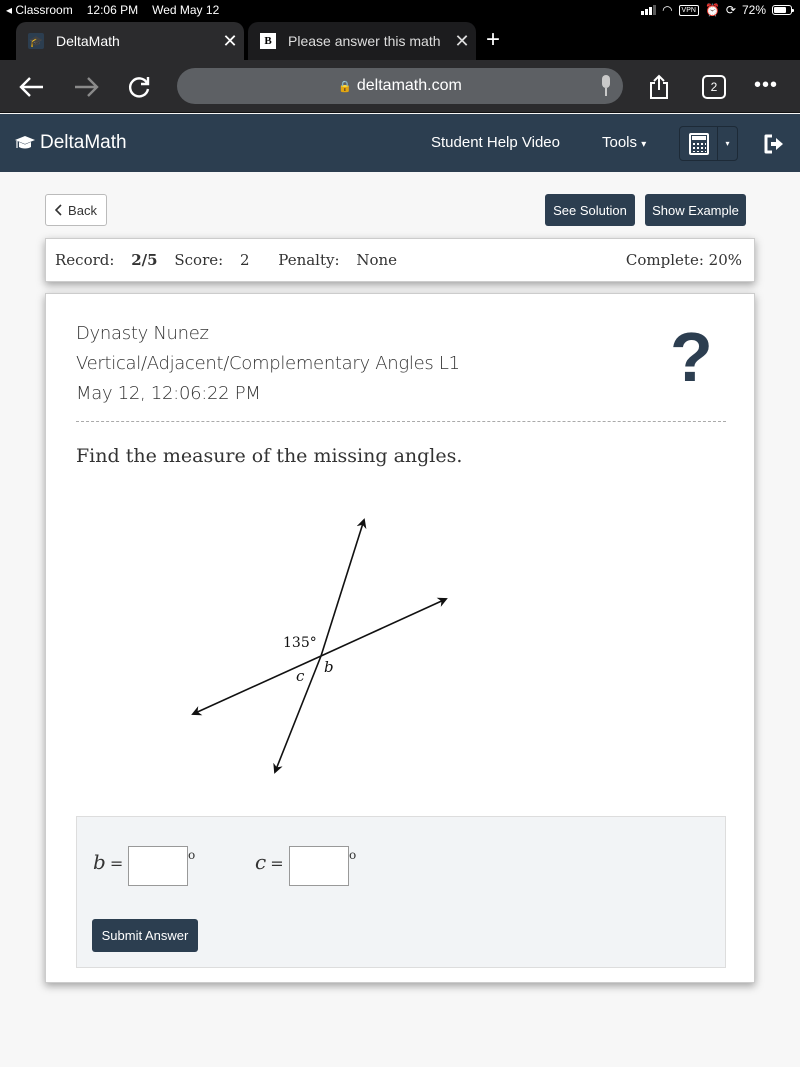 Image resolution: width=800 pixels, height=1067 pixels. What do you see at coordinates (590, 210) in the screenshot?
I see `see-solution-button: See Solution` at bounding box center [590, 210].